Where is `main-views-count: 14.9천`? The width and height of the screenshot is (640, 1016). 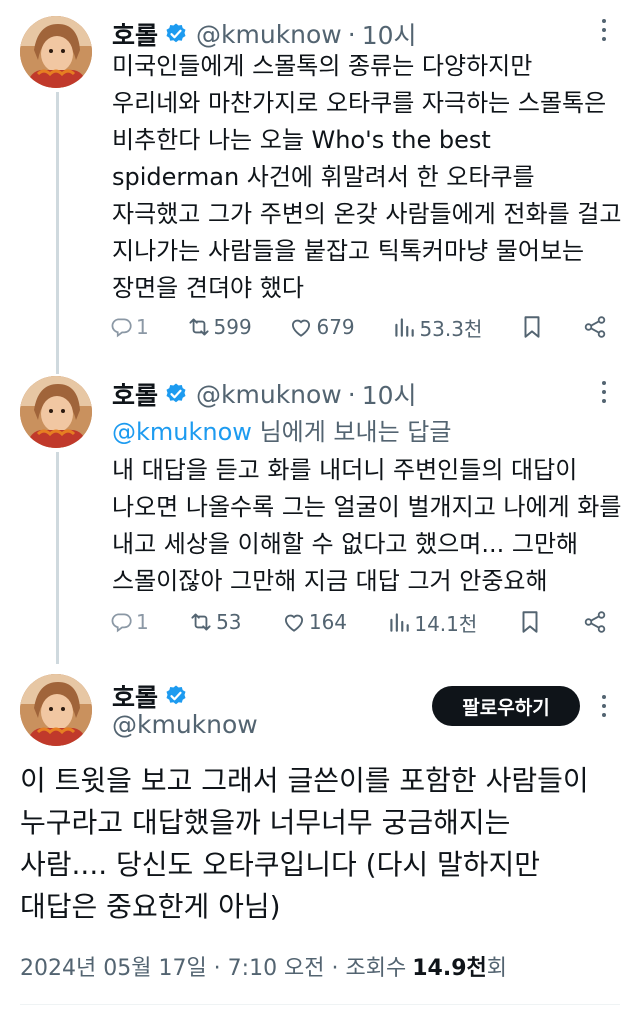
main-views-count: 14.9천 is located at coordinates (449, 968).